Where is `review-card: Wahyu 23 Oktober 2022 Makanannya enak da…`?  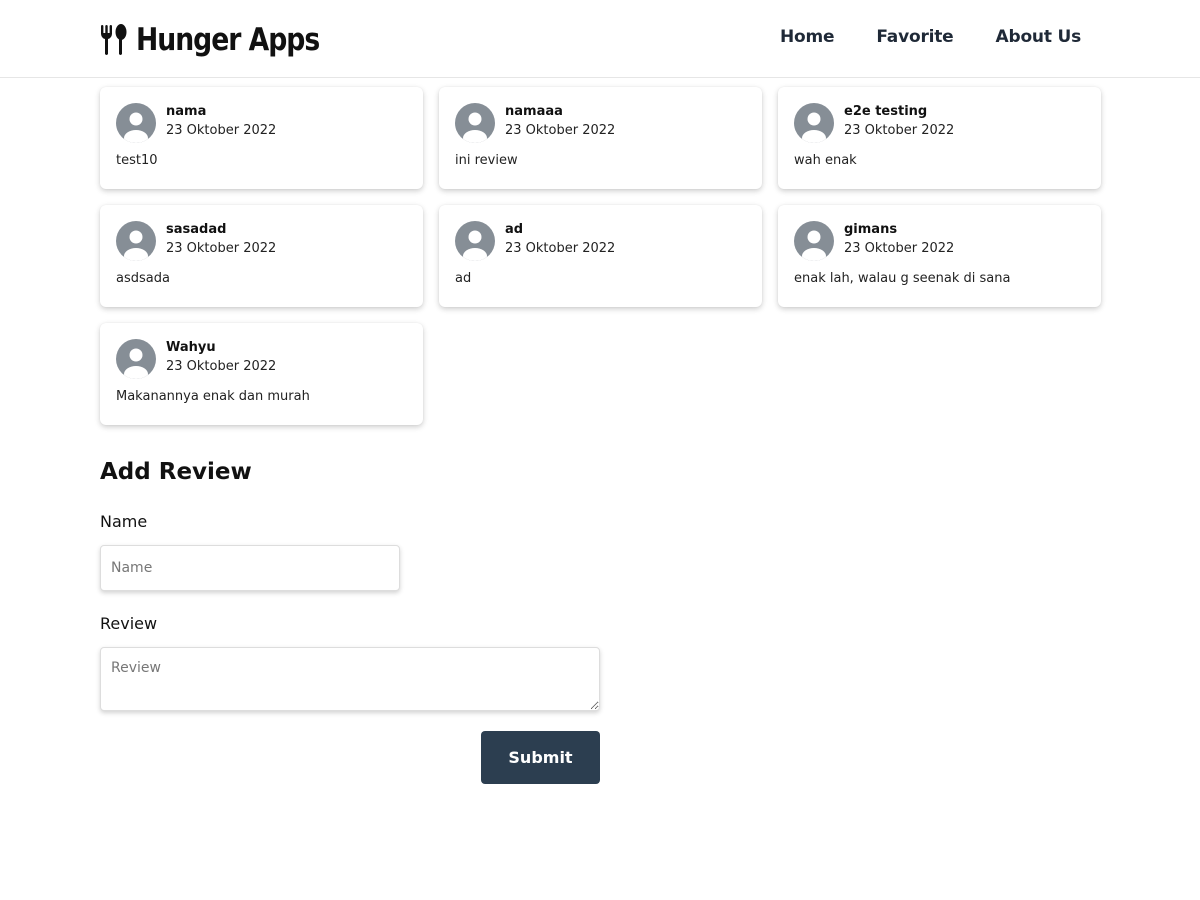
review-card: Wahyu 23 Oktober 2022 Makanannya enak da… is located at coordinates (261, 374).